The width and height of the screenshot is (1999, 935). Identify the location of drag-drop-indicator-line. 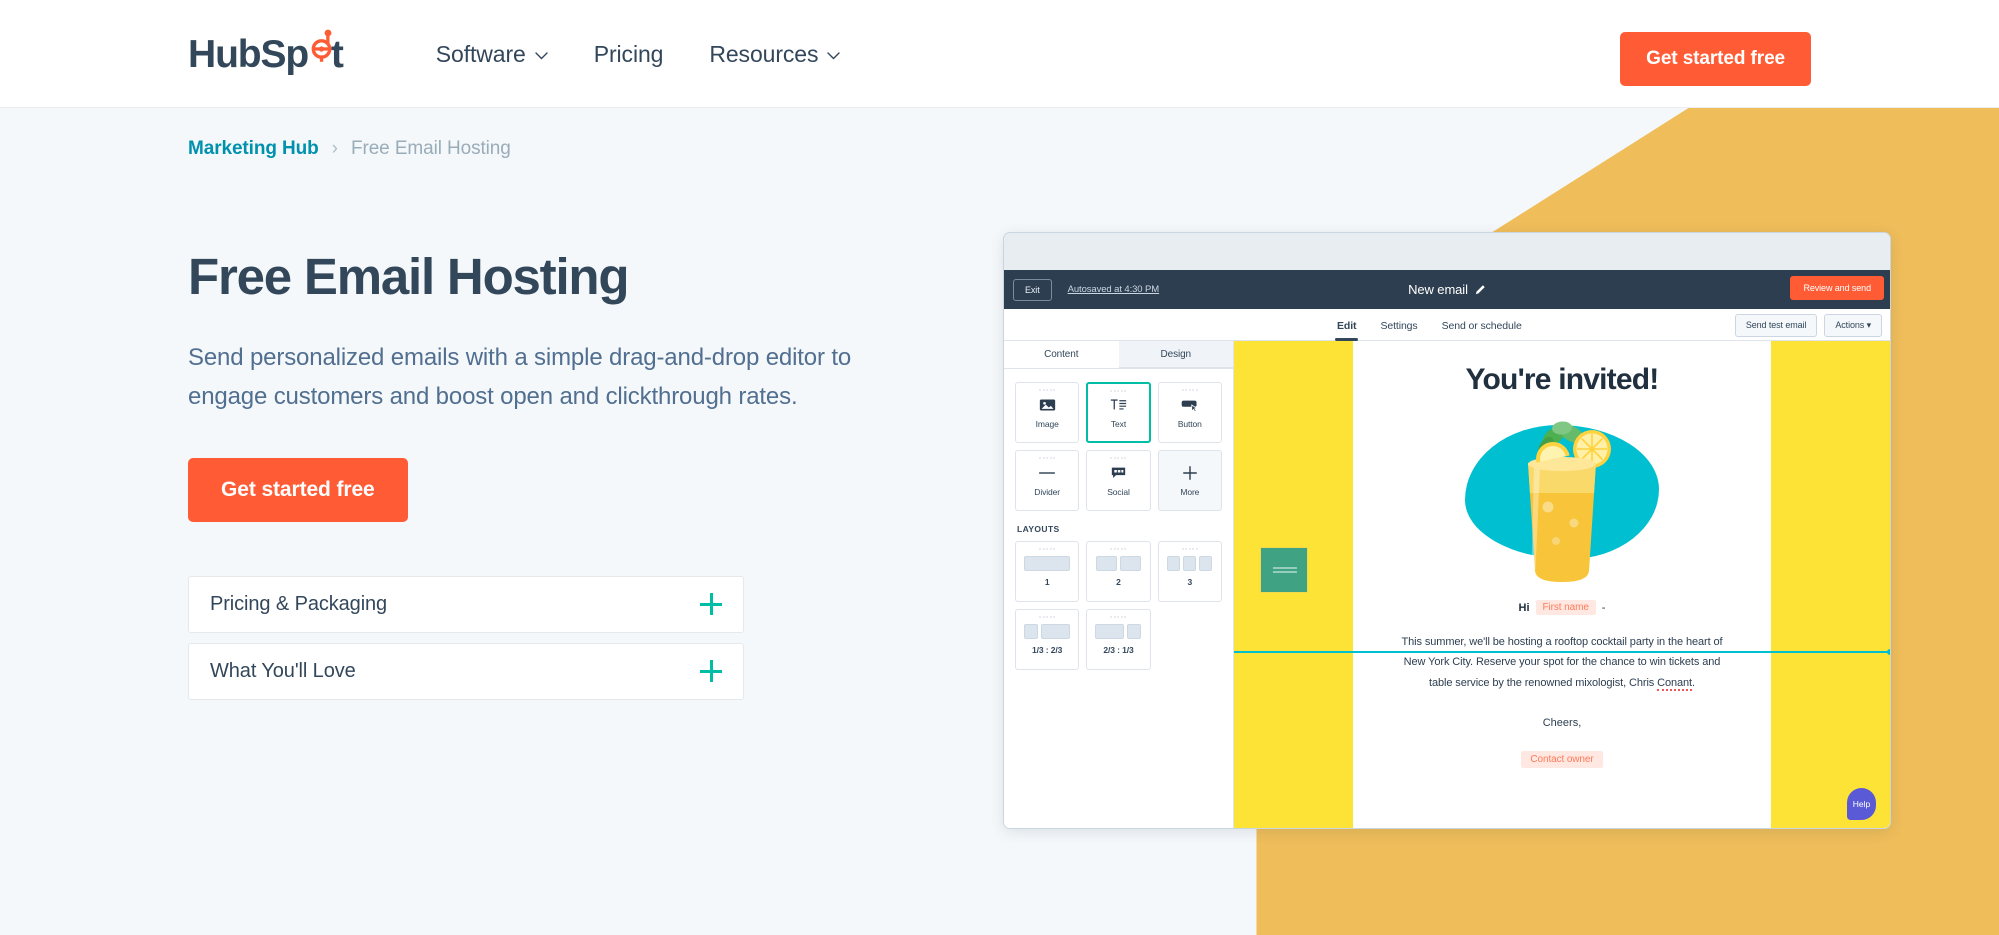
(1562, 652).